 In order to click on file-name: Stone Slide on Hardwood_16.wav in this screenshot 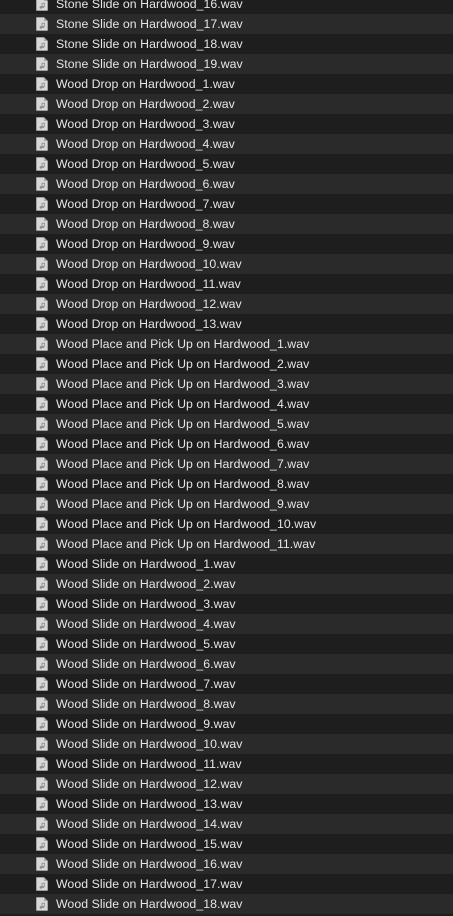, I will do `click(149, 5)`.